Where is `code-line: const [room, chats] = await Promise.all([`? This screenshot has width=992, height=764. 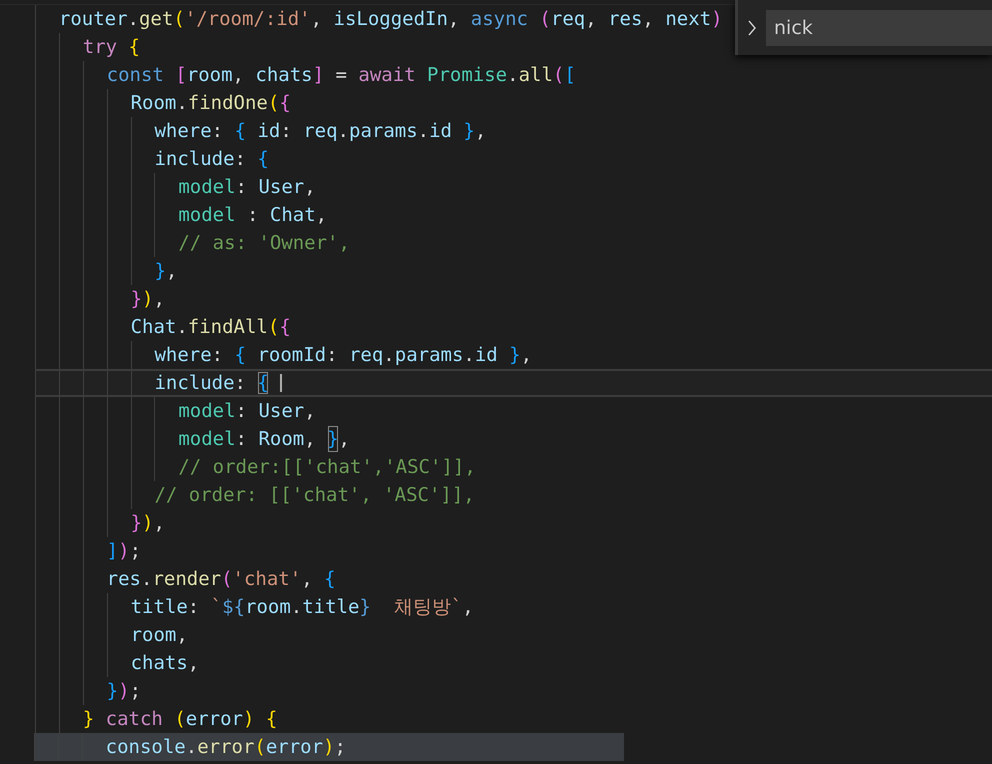
code-line: const [room, chats] = await Promise.all([ is located at coordinates (513, 75).